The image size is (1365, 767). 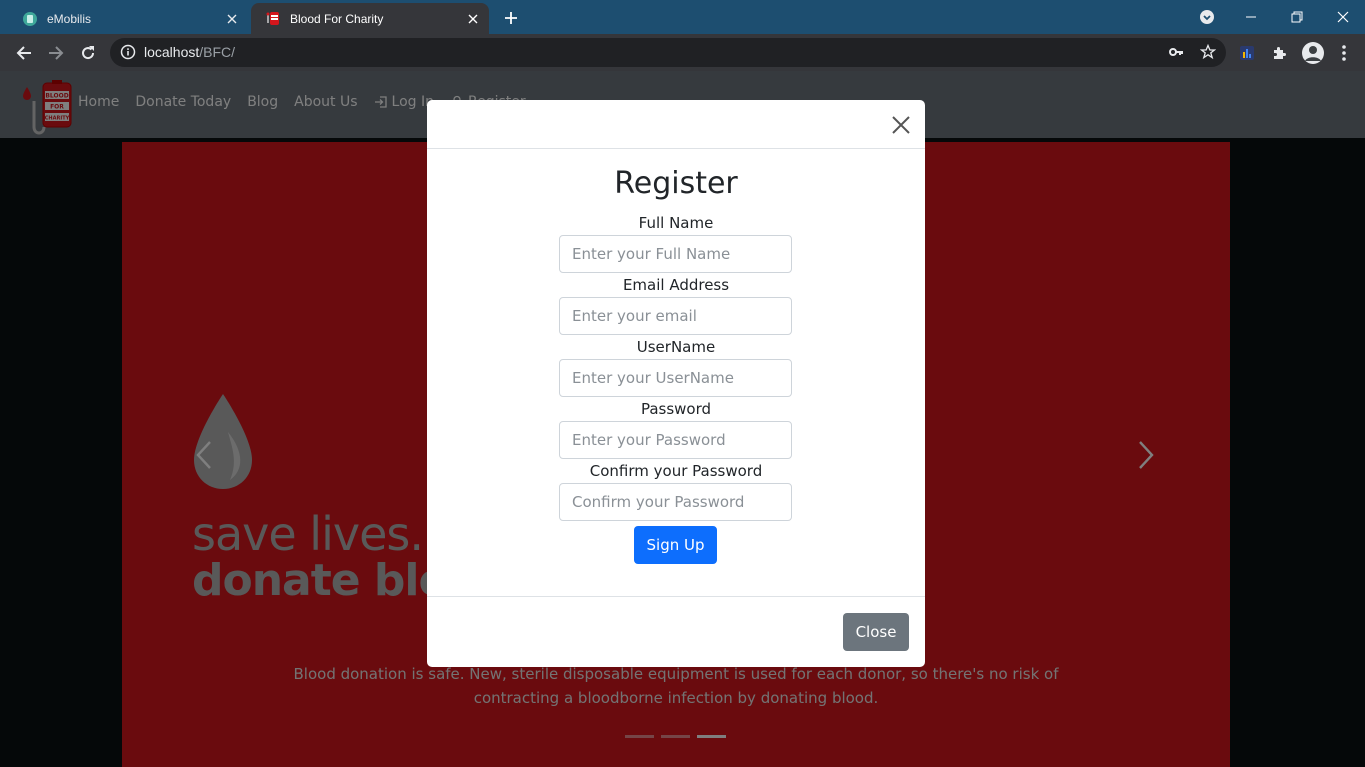 What do you see at coordinates (675, 254) in the screenshot?
I see `full-name-input` at bounding box center [675, 254].